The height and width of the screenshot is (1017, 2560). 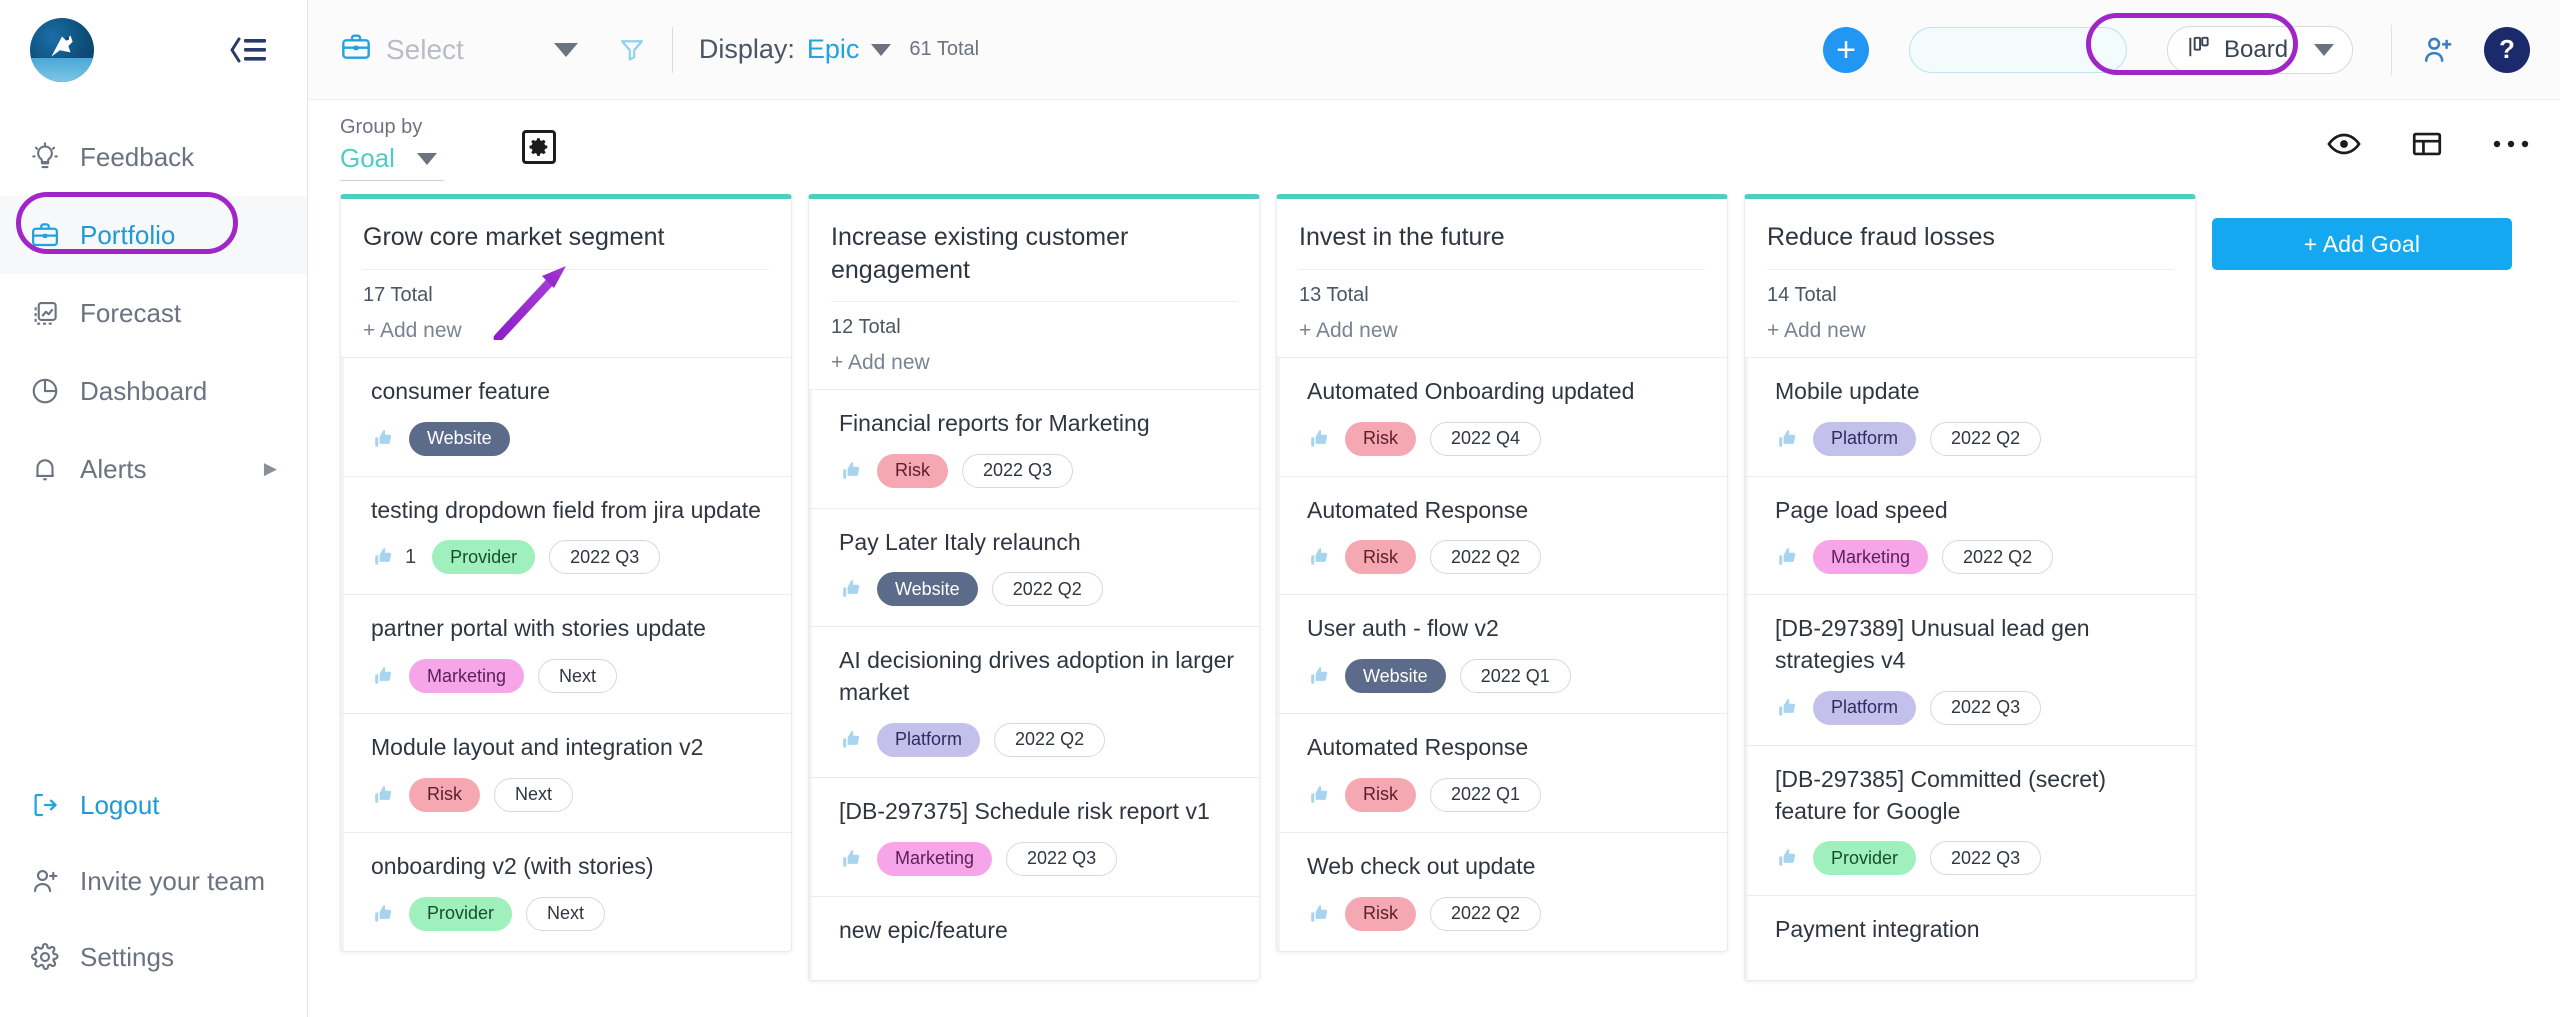 I want to click on sidebar-item-logout: Logout, so click(x=153, y=805).